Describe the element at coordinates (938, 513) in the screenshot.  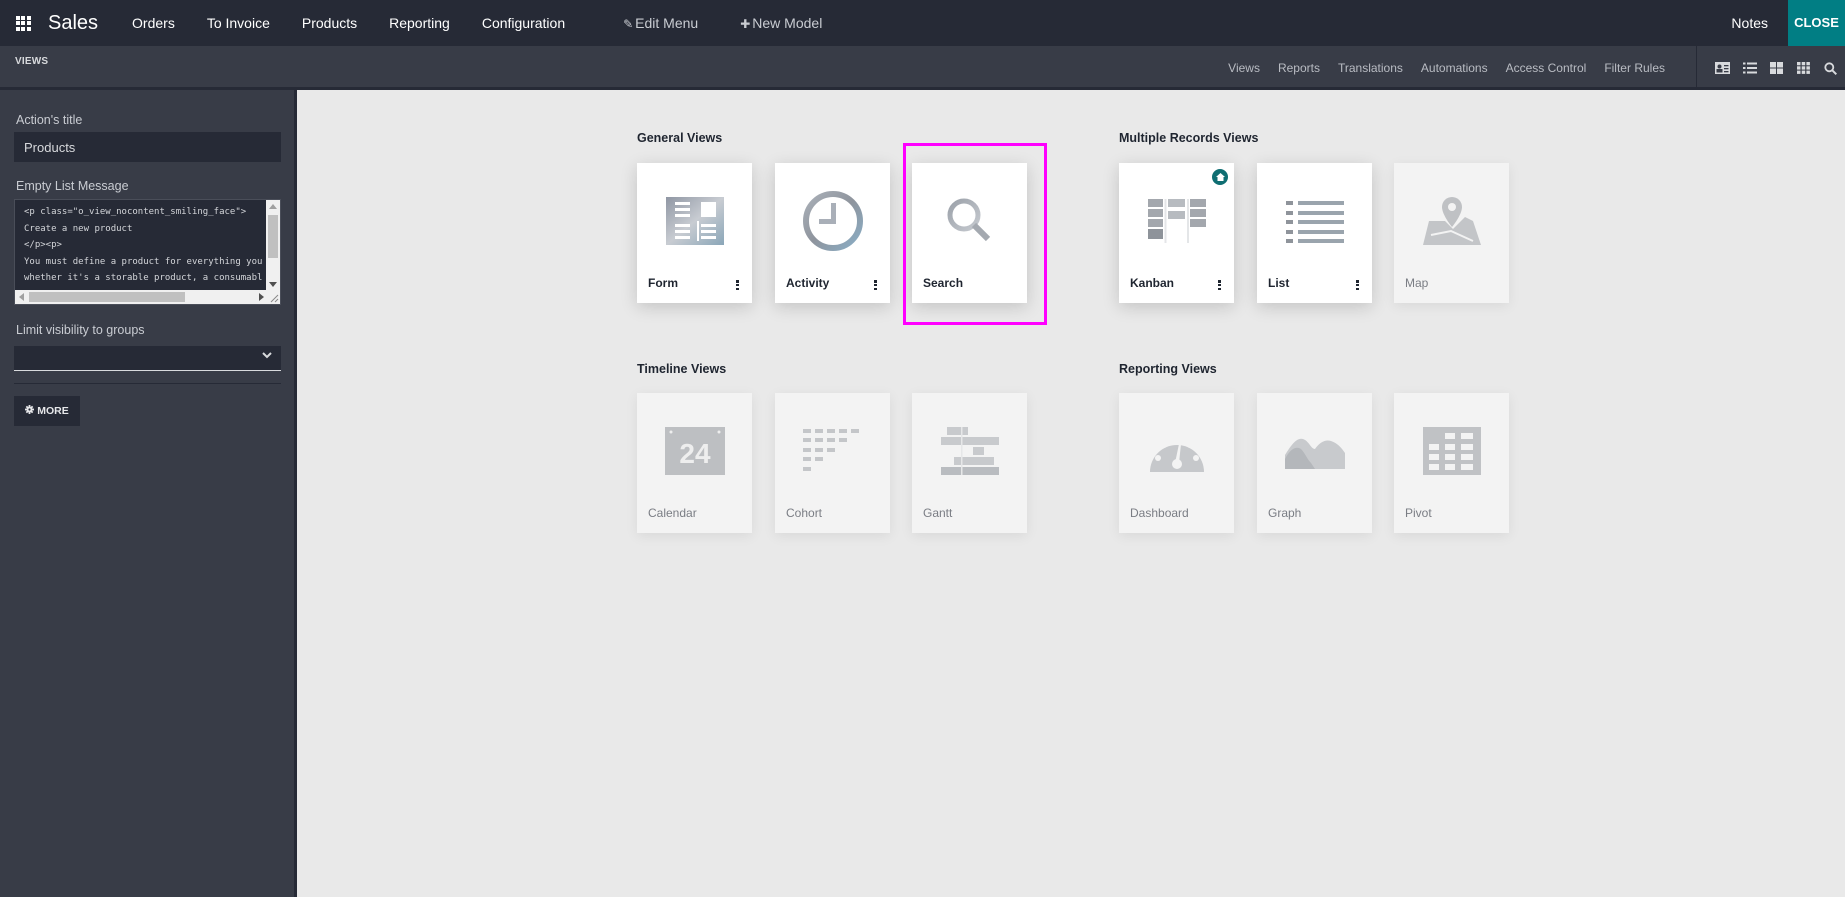
I see `view-card-label: Gantt` at that location.